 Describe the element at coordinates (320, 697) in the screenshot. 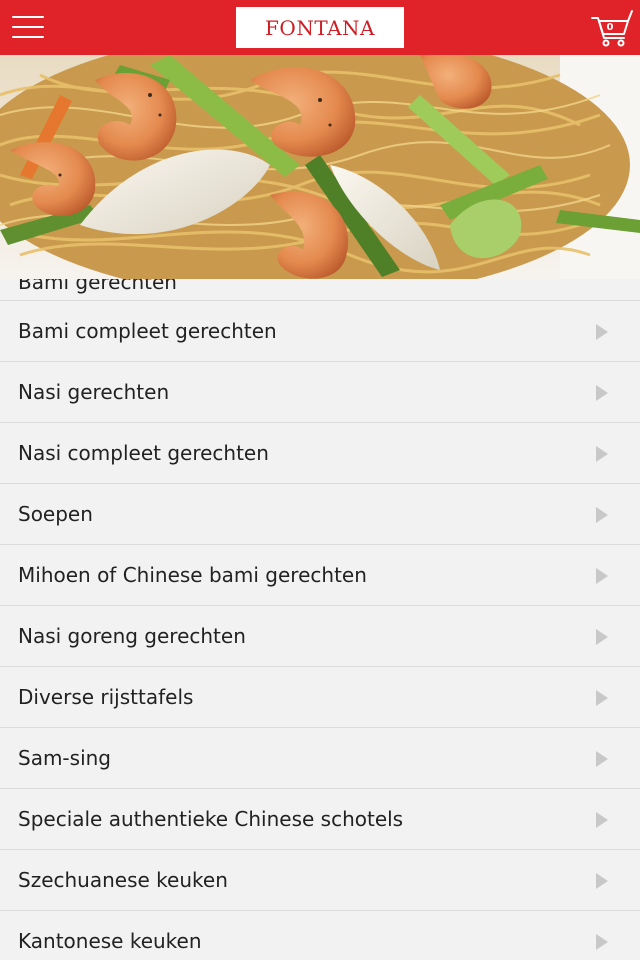

I see `list-item: Diverse rijsttafels` at that location.